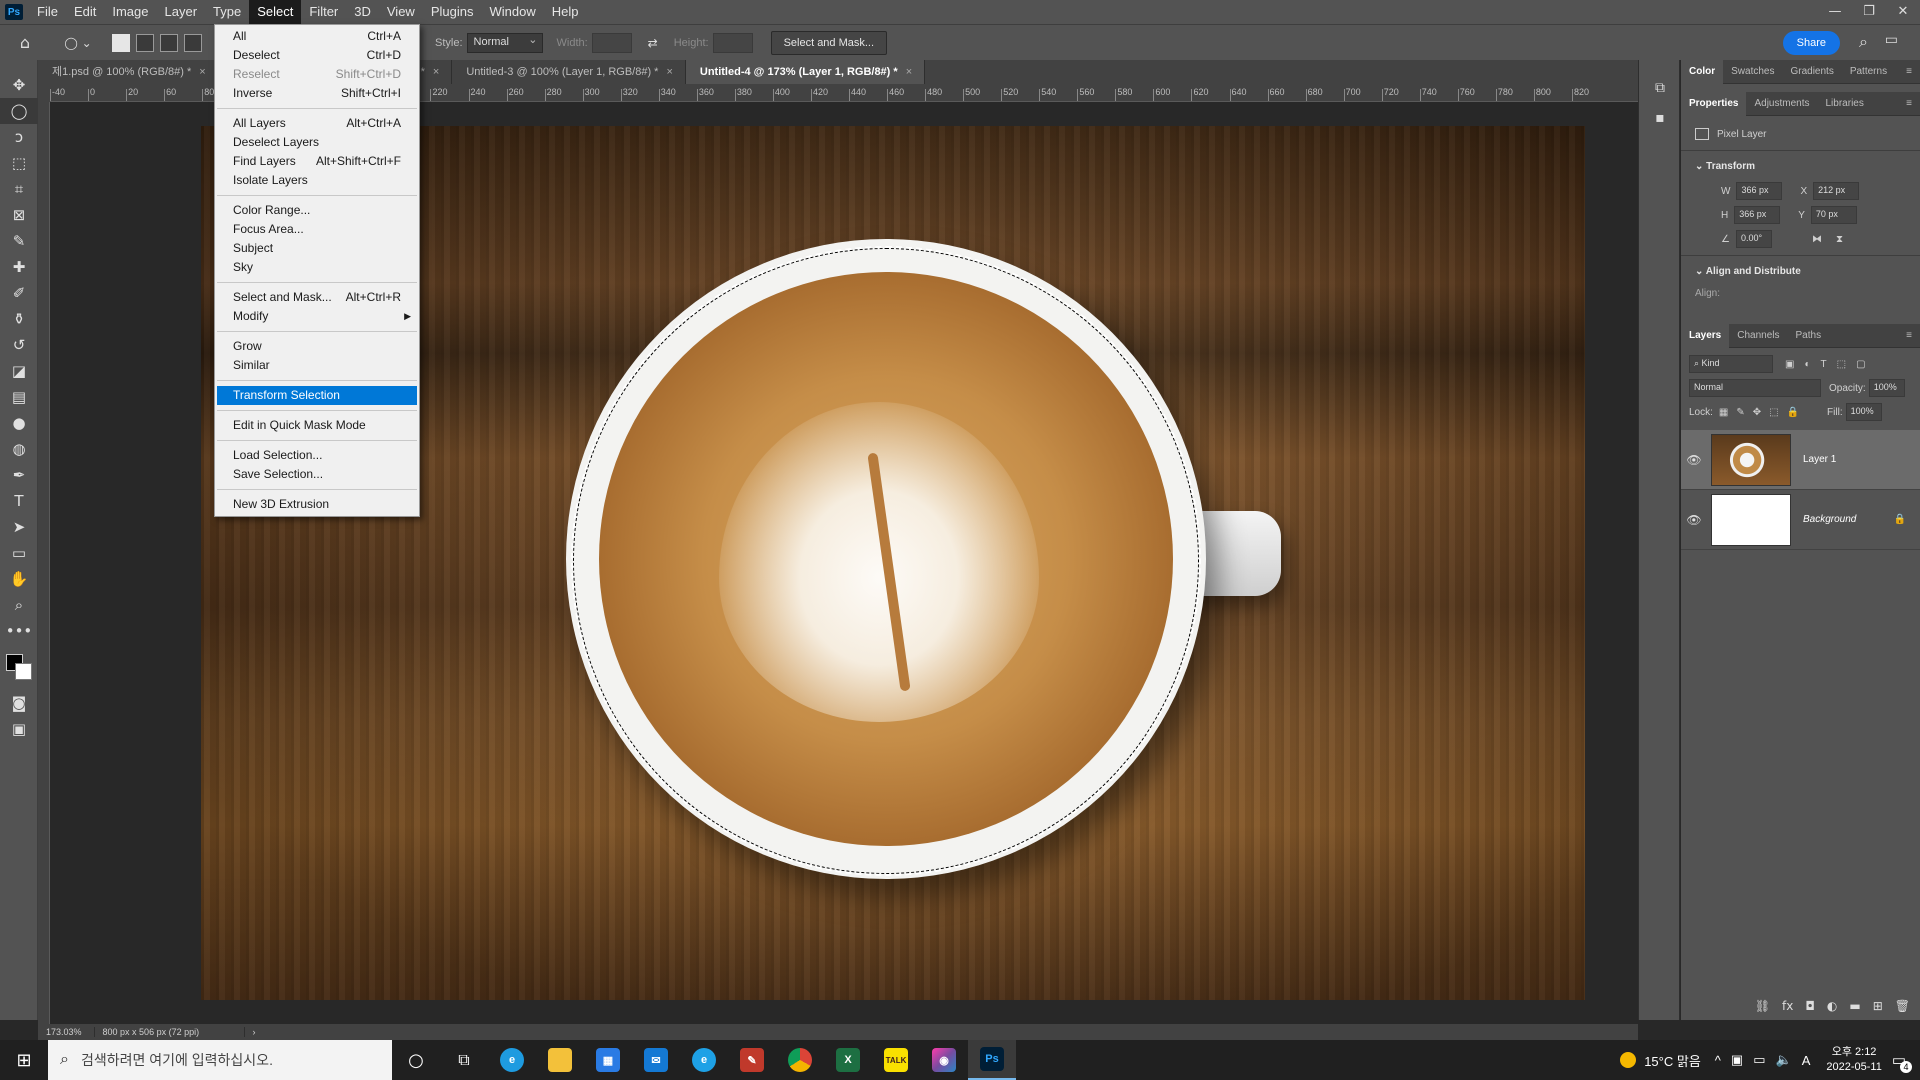 The height and width of the screenshot is (1080, 1920). What do you see at coordinates (66, 1032) in the screenshot?
I see `zoom-level: 173.03%` at bounding box center [66, 1032].